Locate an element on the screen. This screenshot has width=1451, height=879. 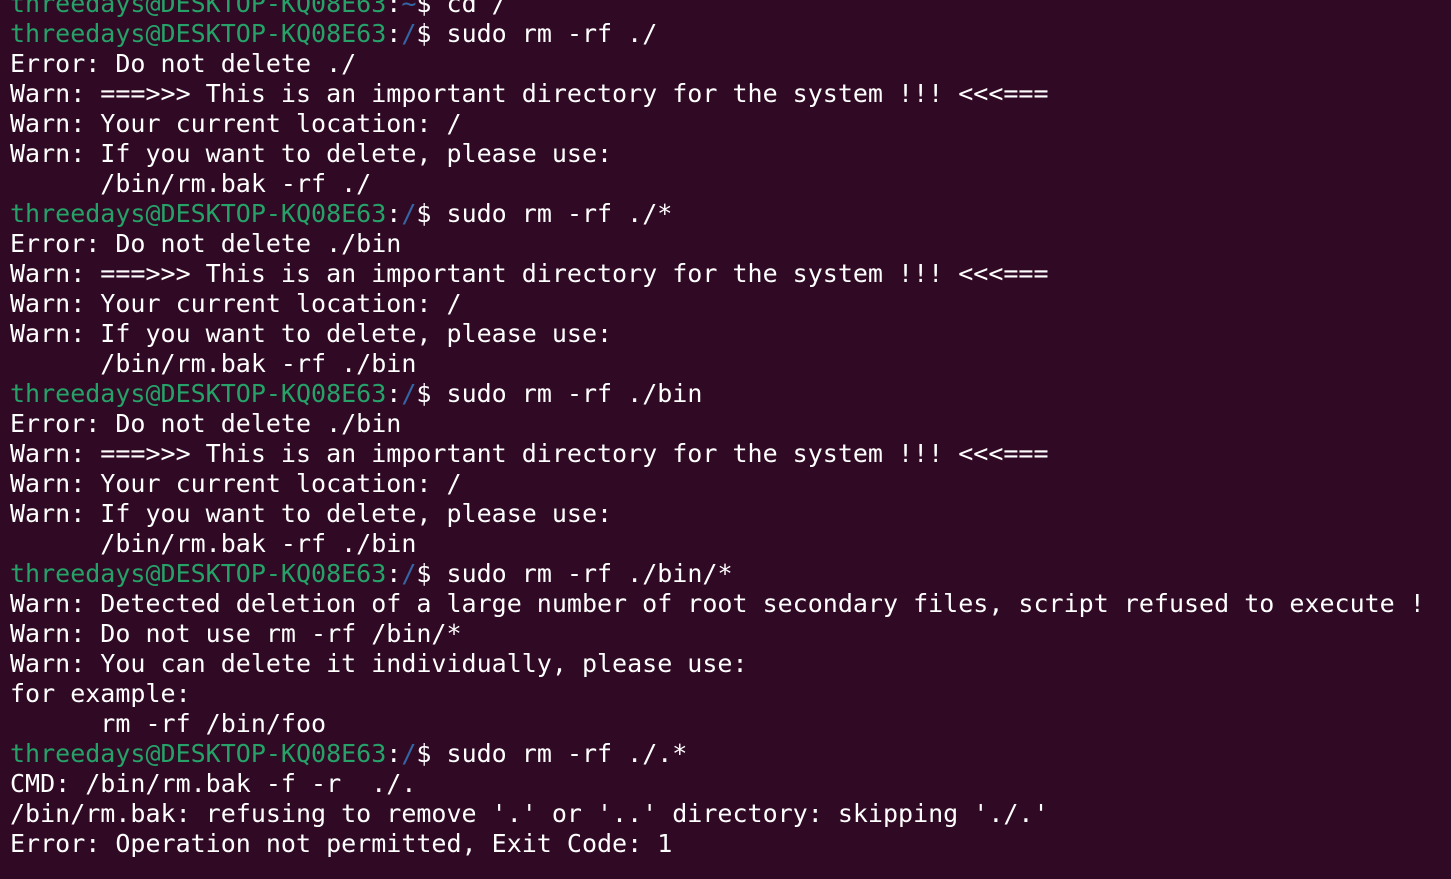
output-line: rm -rf /bin/foo is located at coordinates (717, 724).